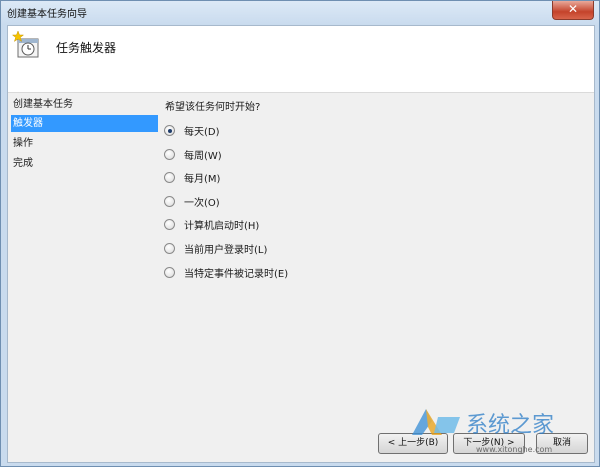 The height and width of the screenshot is (467, 600). I want to click on radio-button-at-logon, so click(169, 248).